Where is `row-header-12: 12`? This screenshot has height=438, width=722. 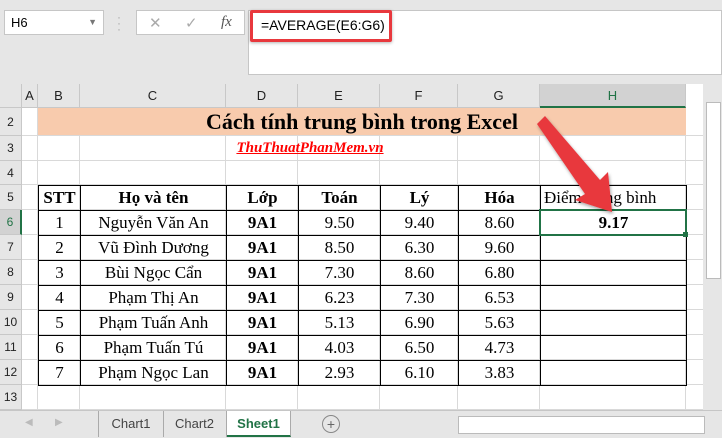
row-header-12: 12 is located at coordinates (11, 372).